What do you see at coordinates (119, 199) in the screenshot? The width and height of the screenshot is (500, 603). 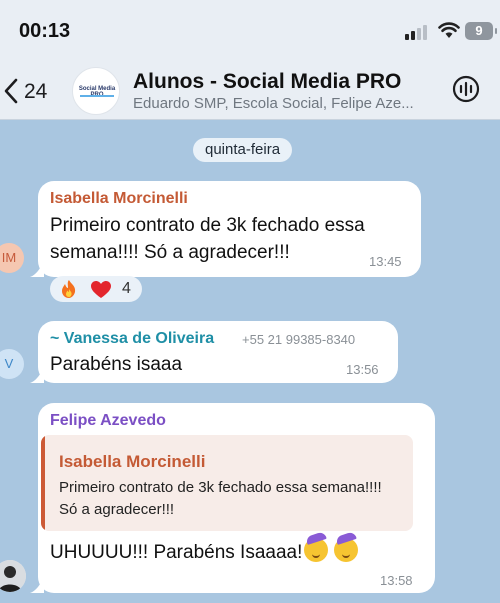 I see `sender-name: Isabella Morcinelli` at bounding box center [119, 199].